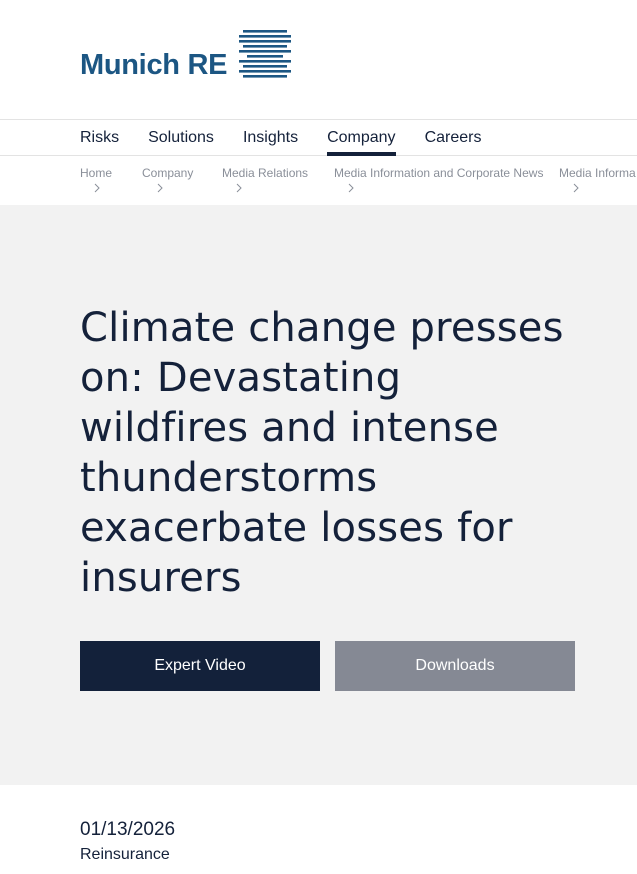 The width and height of the screenshot is (637, 874). What do you see at coordinates (318, 59) in the screenshot?
I see `site-header: Munich RE` at bounding box center [318, 59].